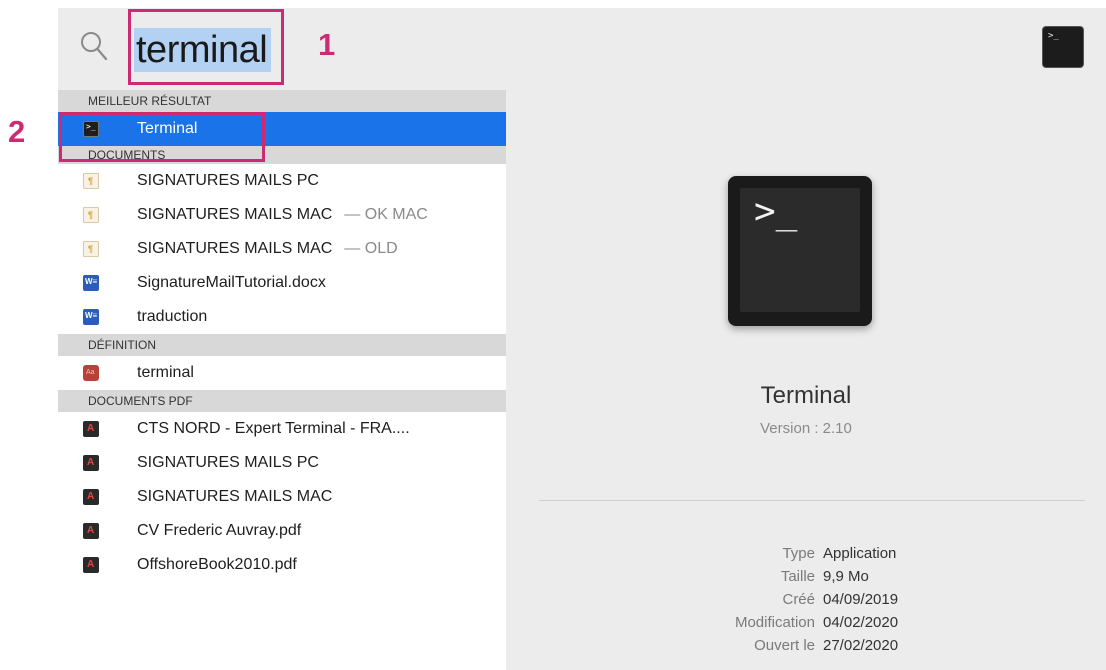 This screenshot has height=670, width=1106. What do you see at coordinates (861, 599) in the screenshot?
I see `metadata-value: 04/09/2019` at bounding box center [861, 599].